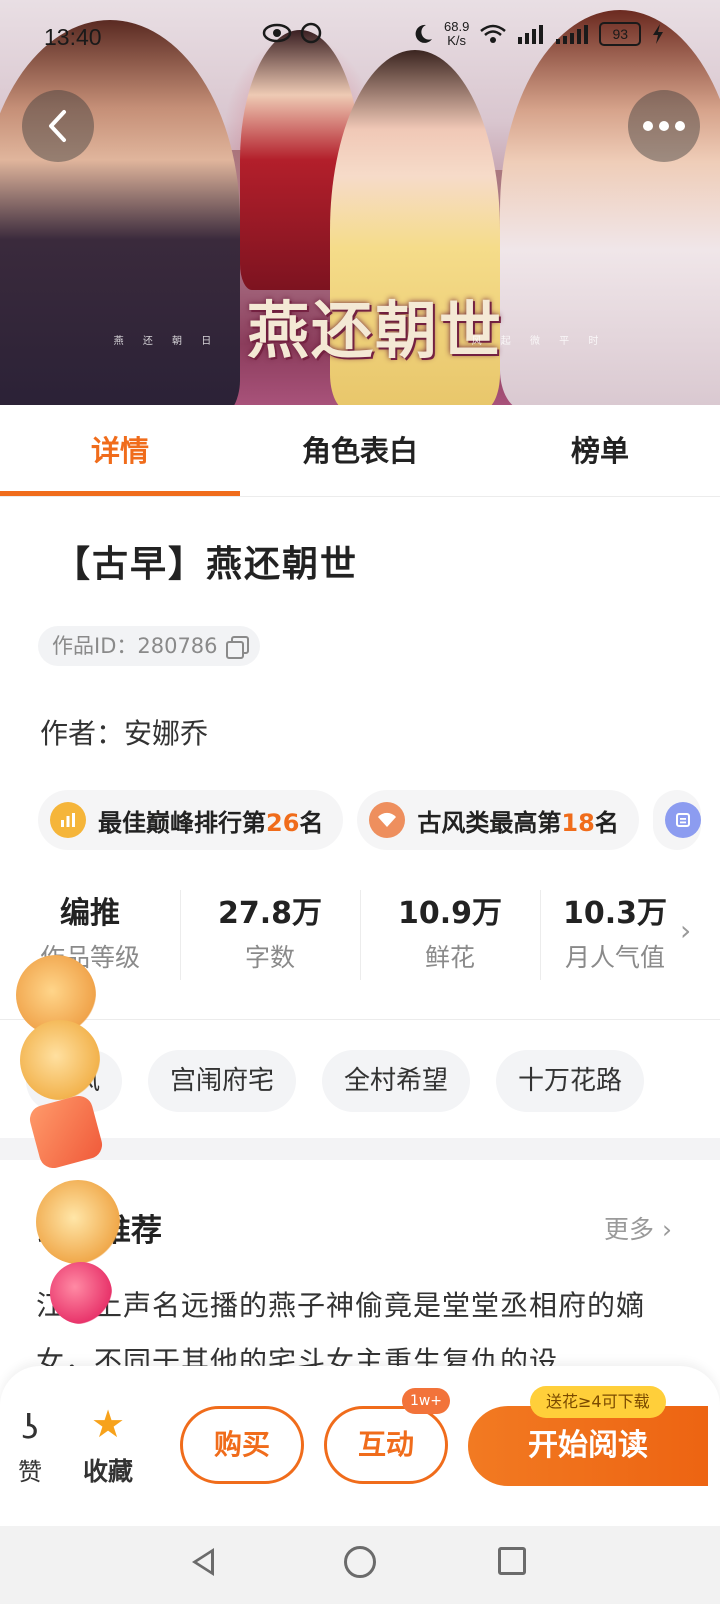 The height and width of the screenshot is (1604, 720). What do you see at coordinates (512, 1561) in the screenshot?
I see `nav-recents-icon` at bounding box center [512, 1561].